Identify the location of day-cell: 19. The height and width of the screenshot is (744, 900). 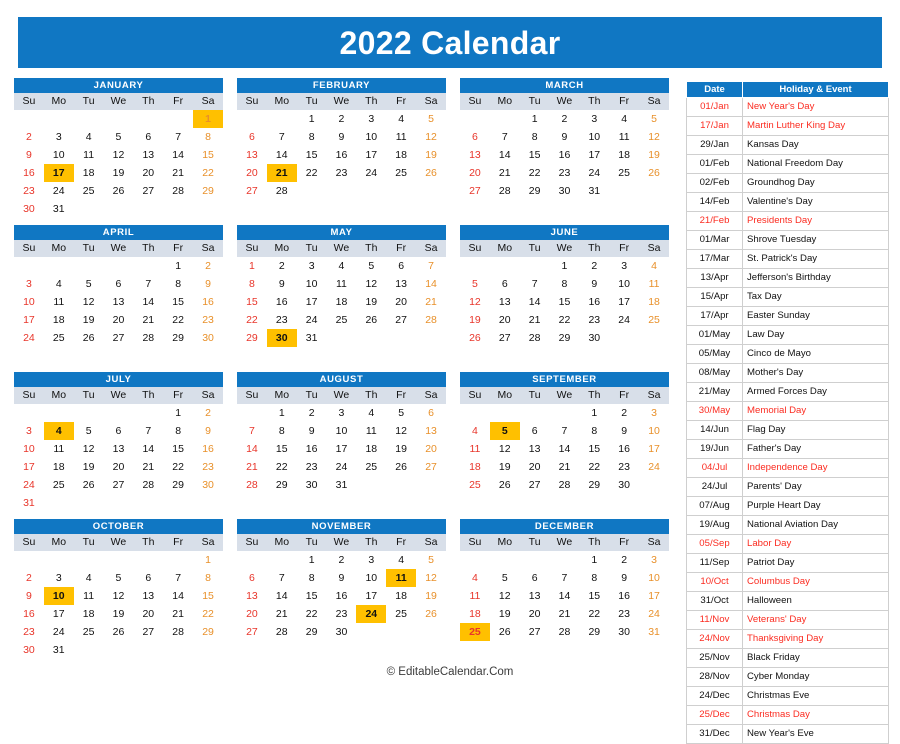
(401, 449).